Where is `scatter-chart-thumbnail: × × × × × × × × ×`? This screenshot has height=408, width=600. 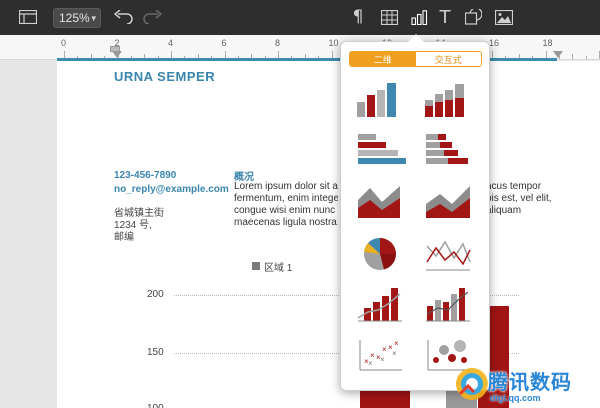
scatter-chart-thumbnail: × × × × × × × × × is located at coordinates (380, 356).